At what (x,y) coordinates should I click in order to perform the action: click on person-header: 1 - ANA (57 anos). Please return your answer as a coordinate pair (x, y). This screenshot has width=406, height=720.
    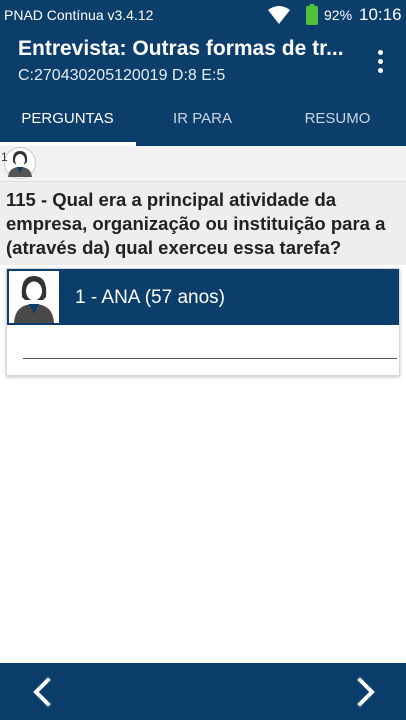
    Looking at the image, I should click on (203, 297).